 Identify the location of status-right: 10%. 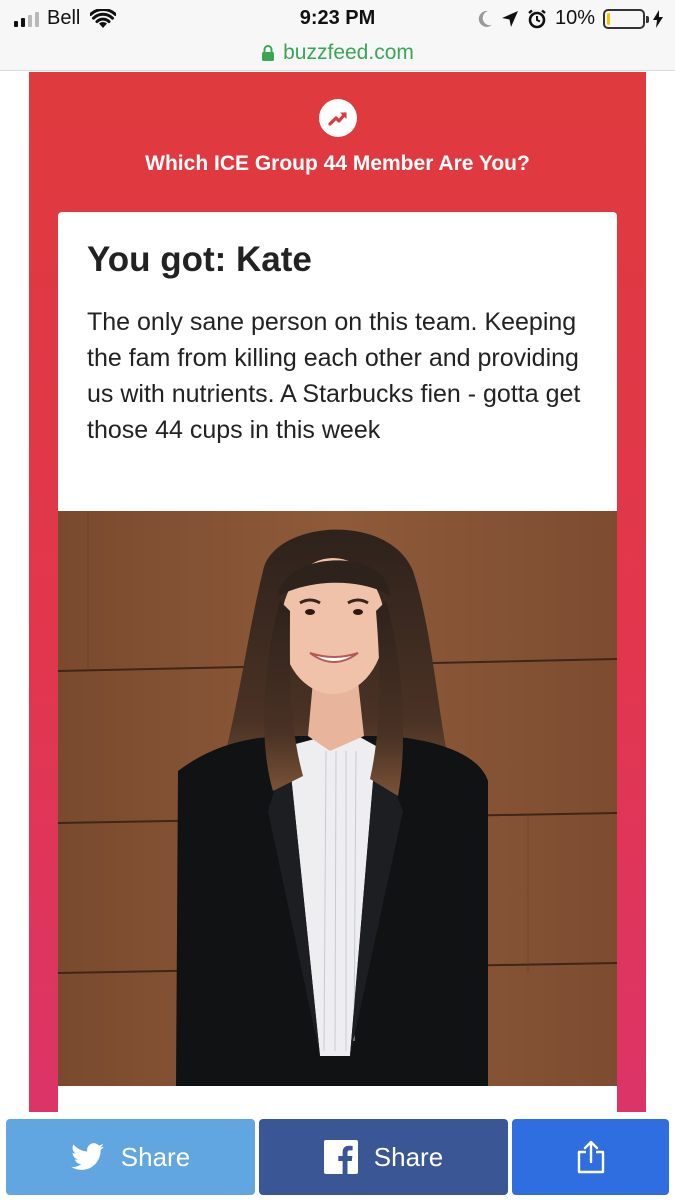
(570, 18).